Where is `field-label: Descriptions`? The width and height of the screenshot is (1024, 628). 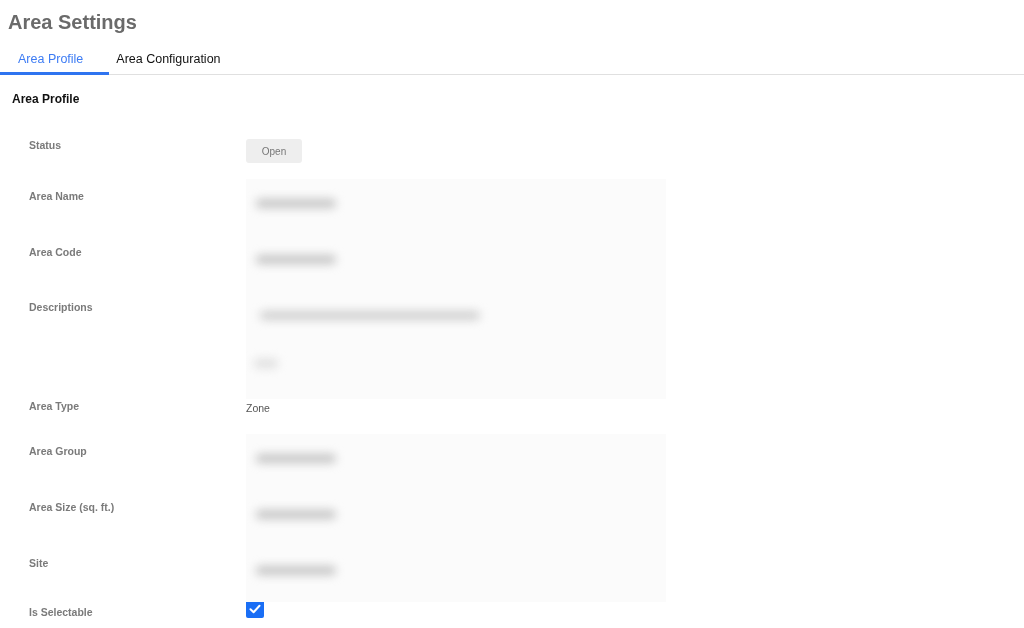 field-label: Descriptions is located at coordinates (61, 307).